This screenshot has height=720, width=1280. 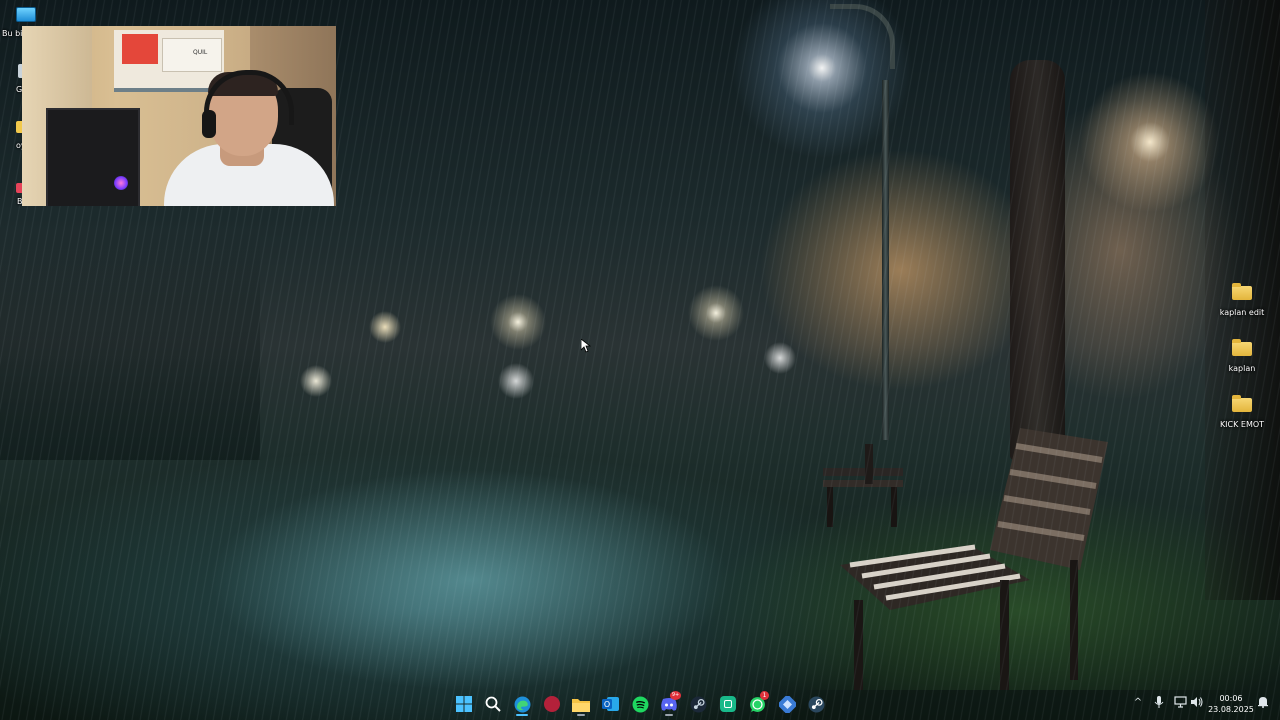 I want to click on taskbar-red-app-button, so click(x=552, y=704).